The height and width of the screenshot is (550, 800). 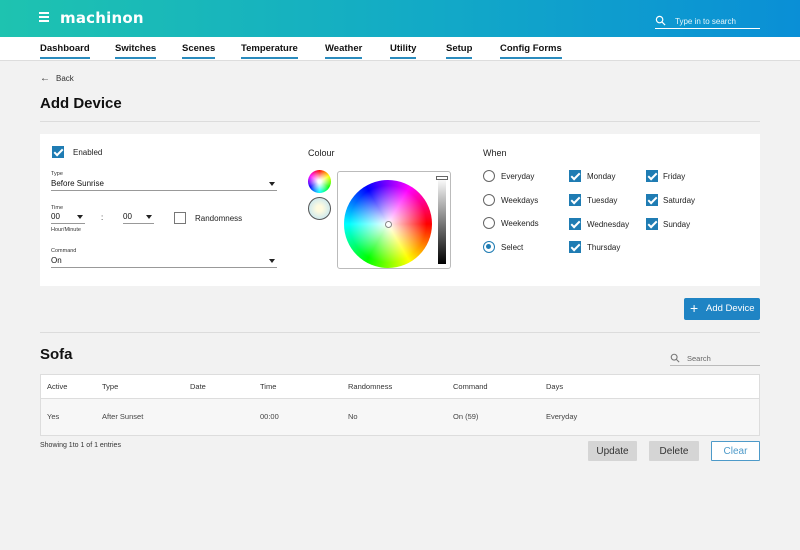 I want to click on tab-temperature: Temperature, so click(x=269, y=51).